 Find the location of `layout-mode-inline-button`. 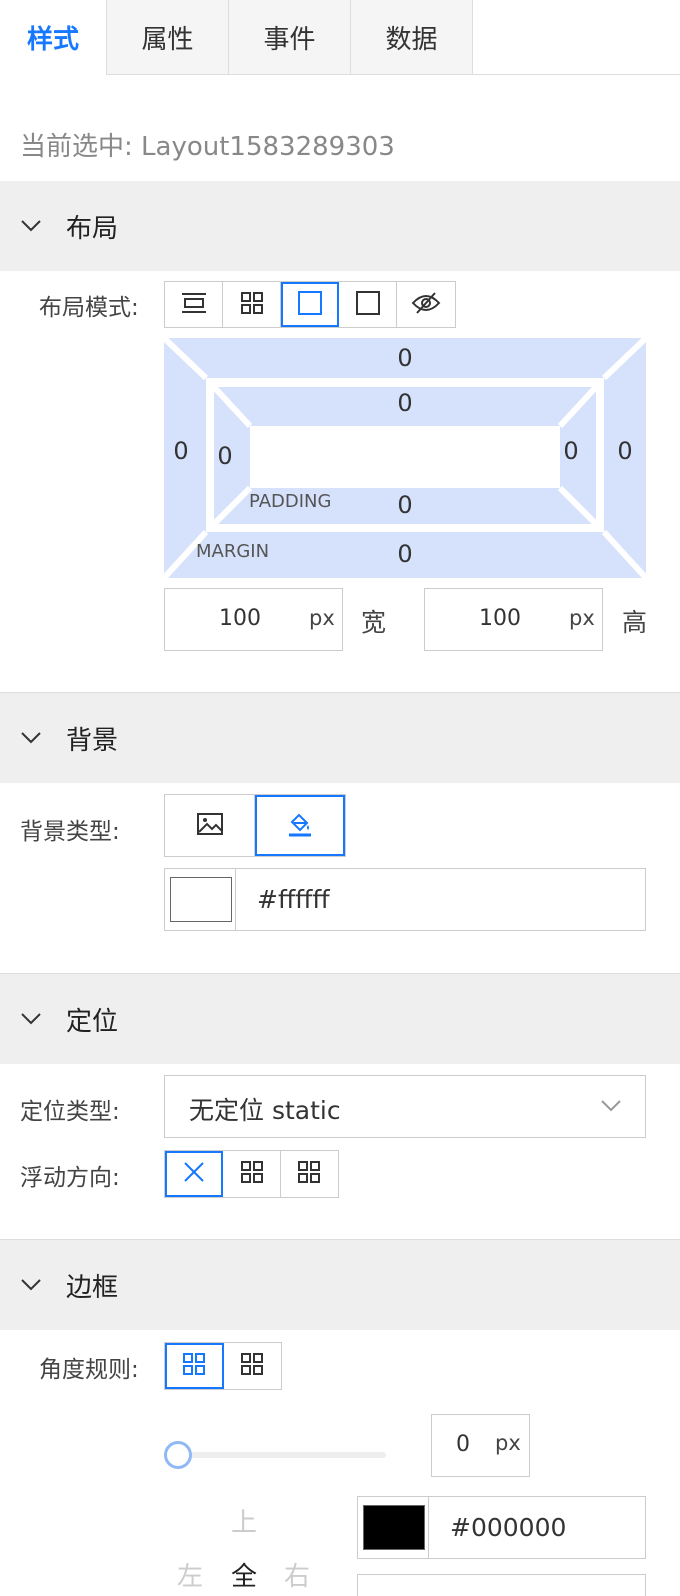

layout-mode-inline-button is located at coordinates (194, 304).